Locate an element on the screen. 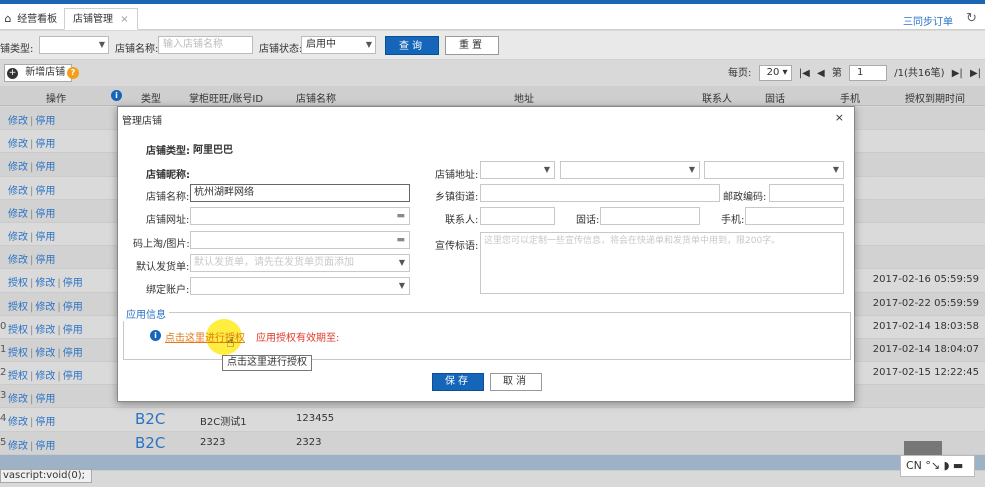 The image size is (985, 487). store-status-filter-label: 店铺状态: is located at coordinates (281, 49).